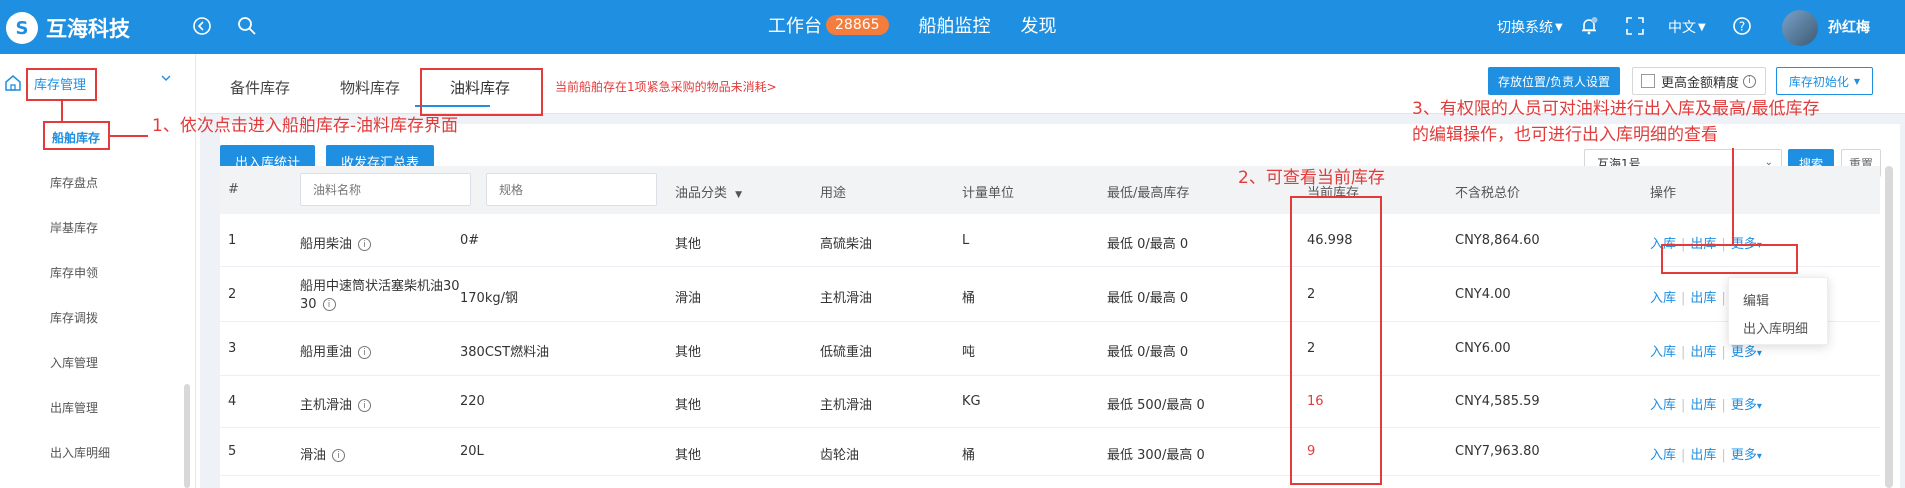  I want to click on logo: S 互海科技, so click(68, 28).